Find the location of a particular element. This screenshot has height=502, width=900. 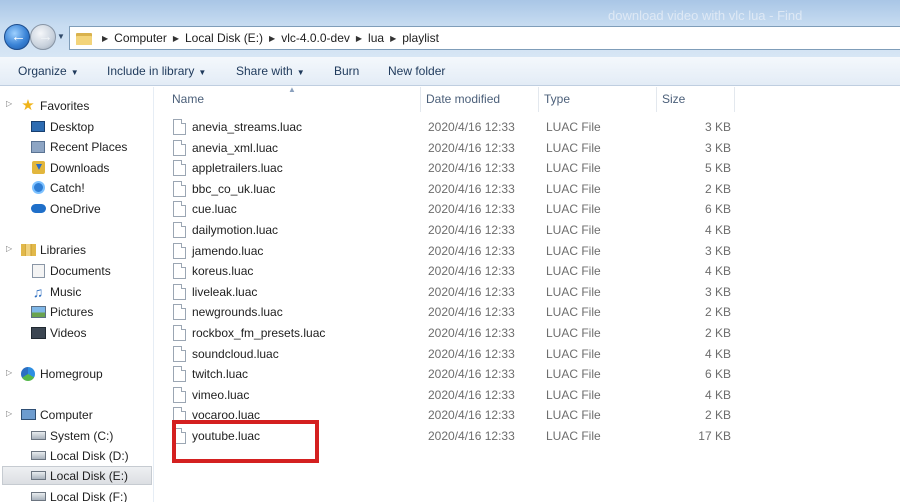

file-size: 6 KB is located at coordinates (717, 209).